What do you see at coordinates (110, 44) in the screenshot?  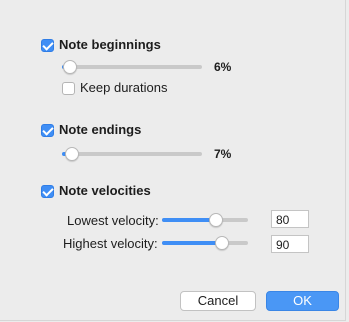 I see `note-beginnings-label: Note beginnings` at bounding box center [110, 44].